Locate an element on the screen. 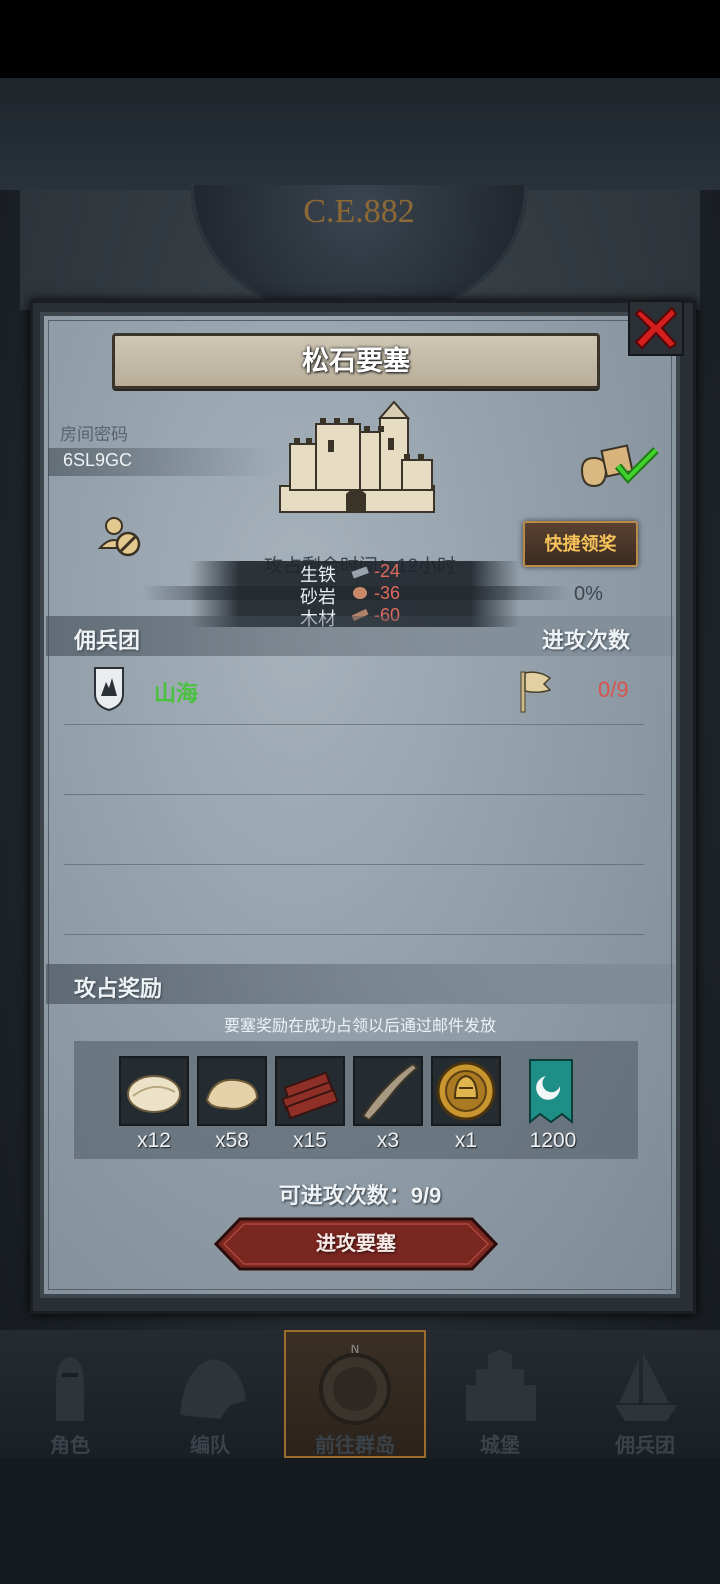 Image resolution: width=720 pixels, height=1584 pixels. status-bar is located at coordinates (360, 39).